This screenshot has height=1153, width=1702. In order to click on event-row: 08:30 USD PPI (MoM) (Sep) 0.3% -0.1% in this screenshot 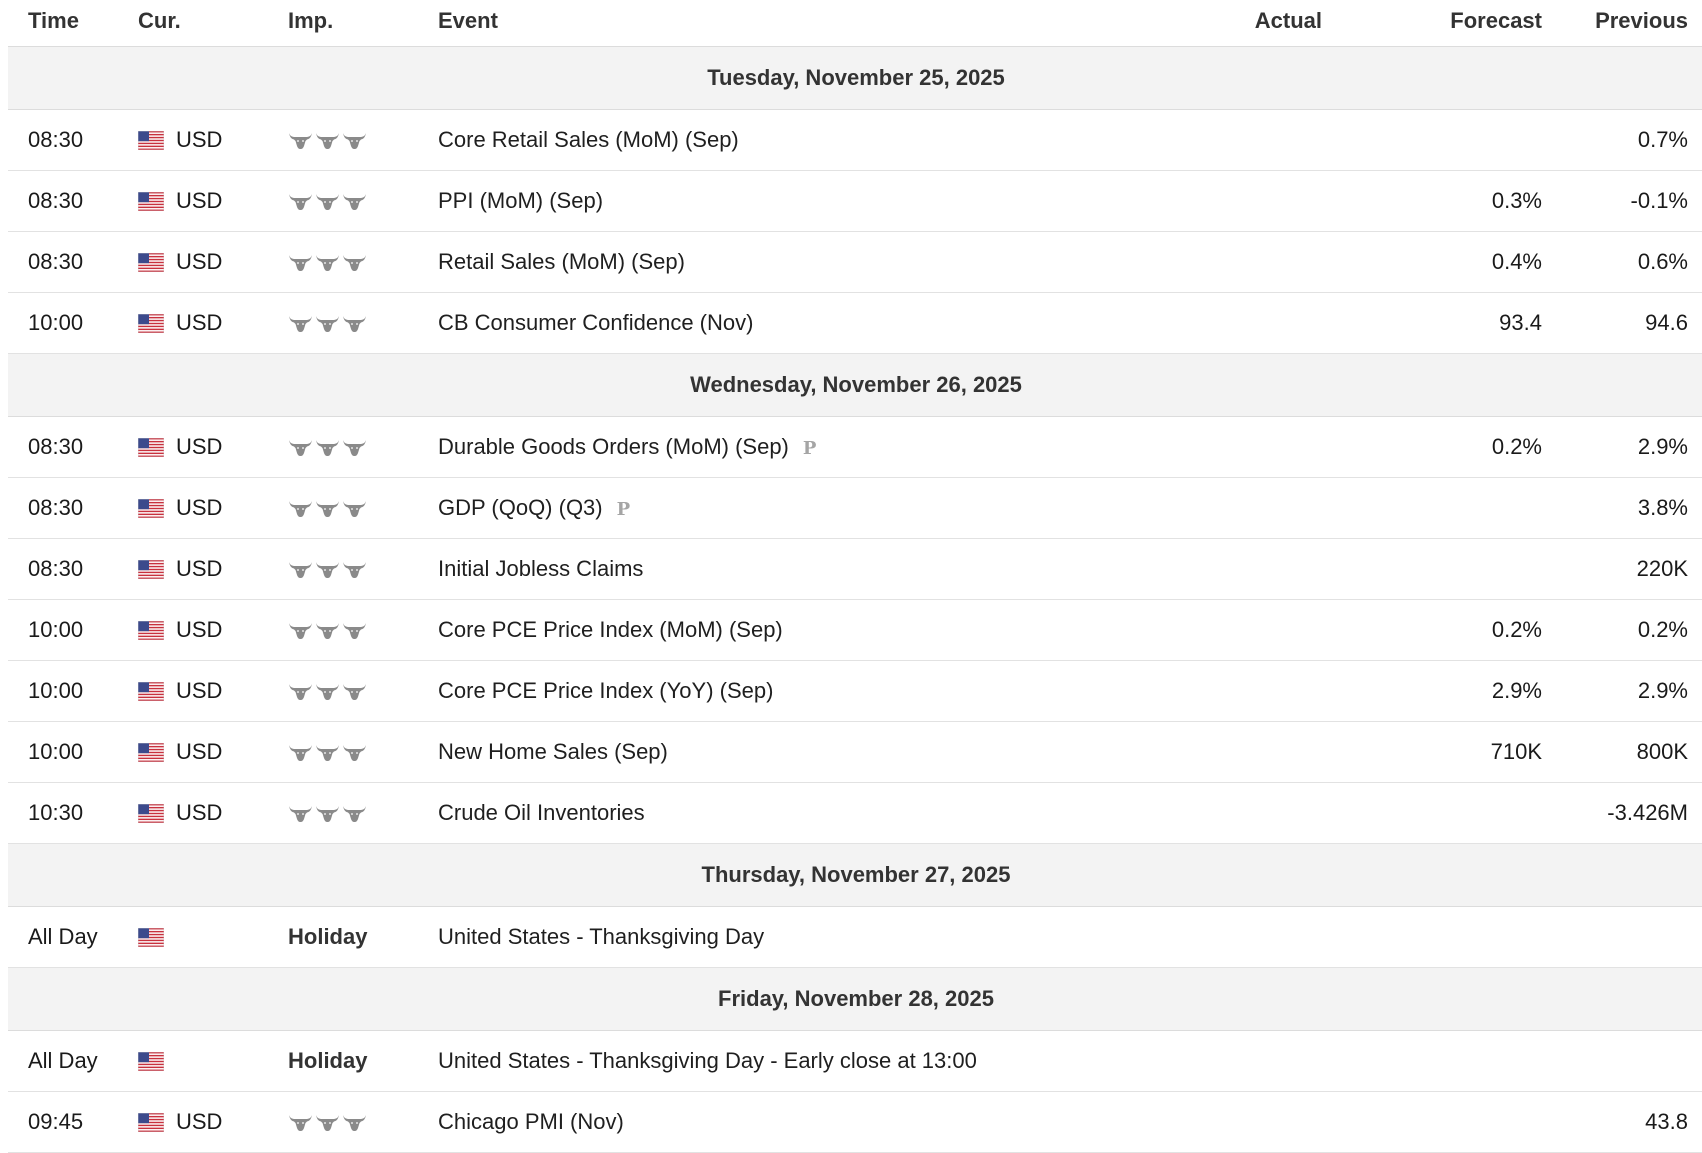, I will do `click(855, 201)`.